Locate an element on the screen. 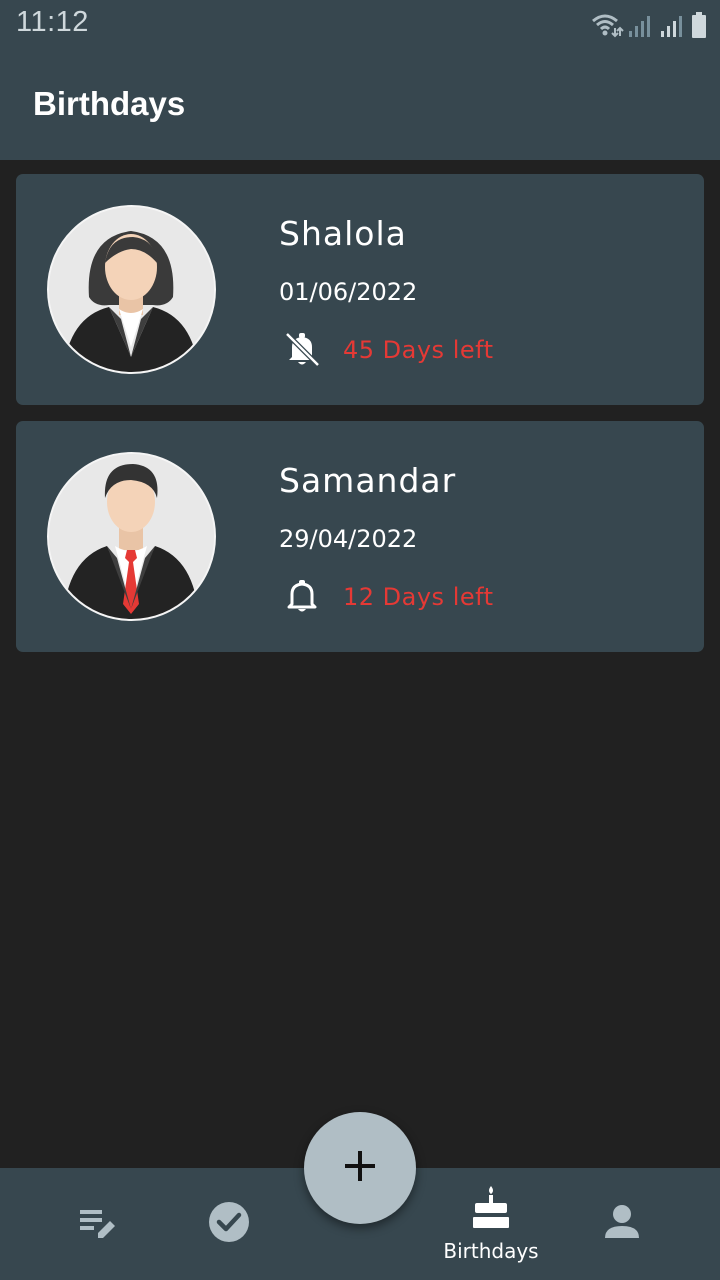 This screenshot has height=1280, width=720. male-avatar is located at coordinates (131, 536).